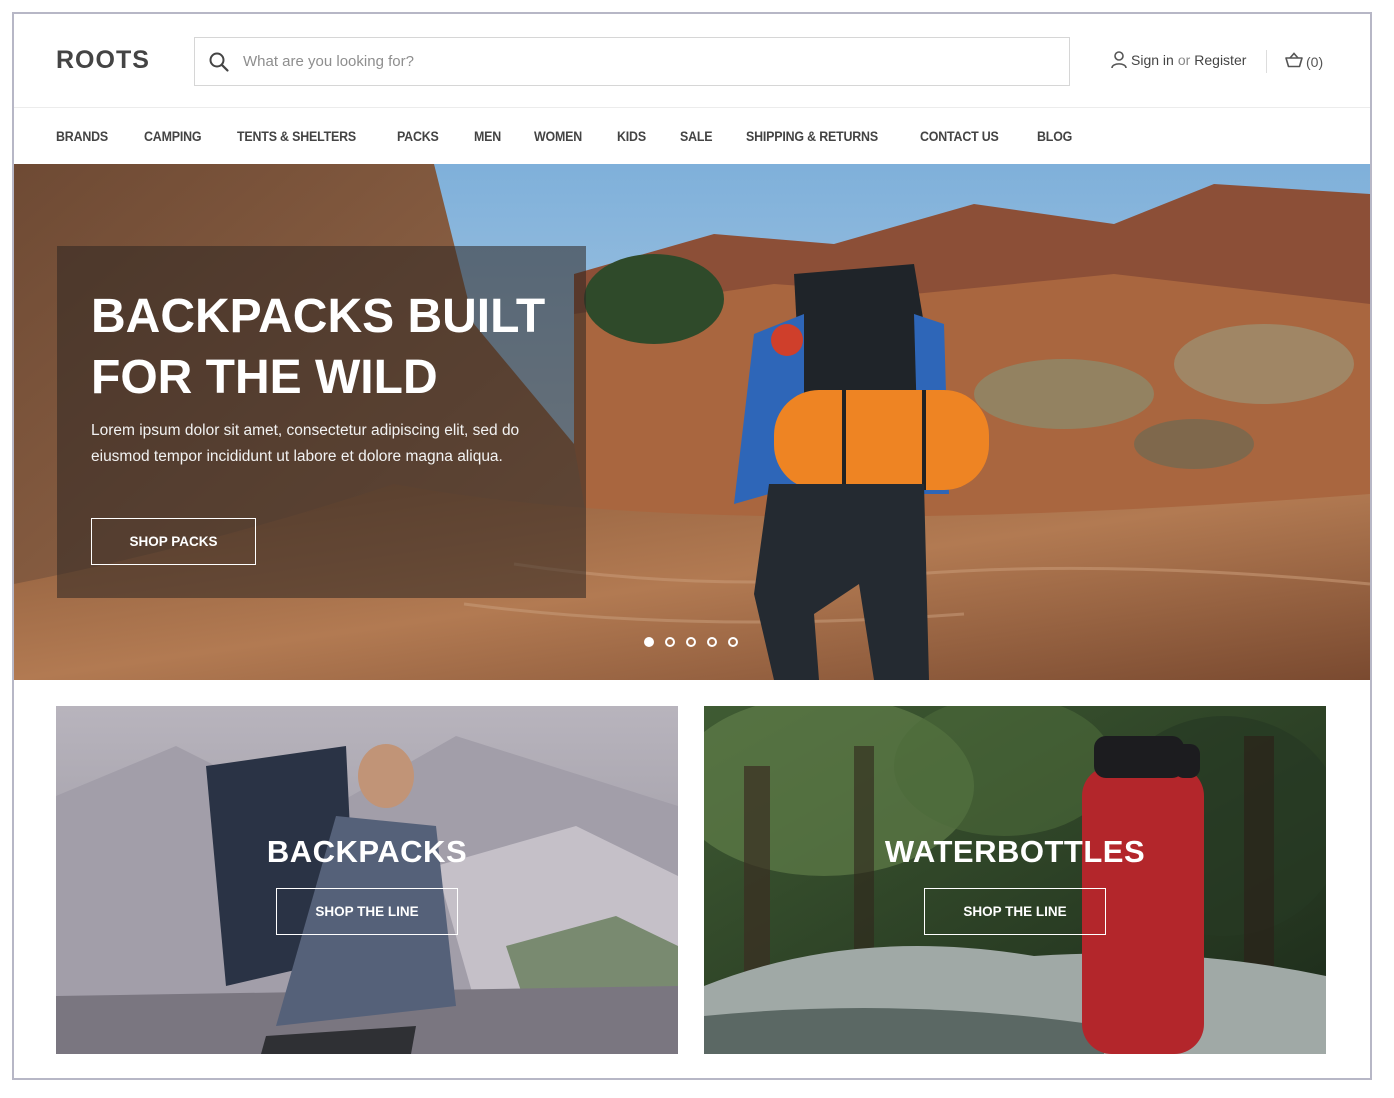 This screenshot has height=1098, width=1394. What do you see at coordinates (103, 60) in the screenshot?
I see `site-logo: ROOTS` at bounding box center [103, 60].